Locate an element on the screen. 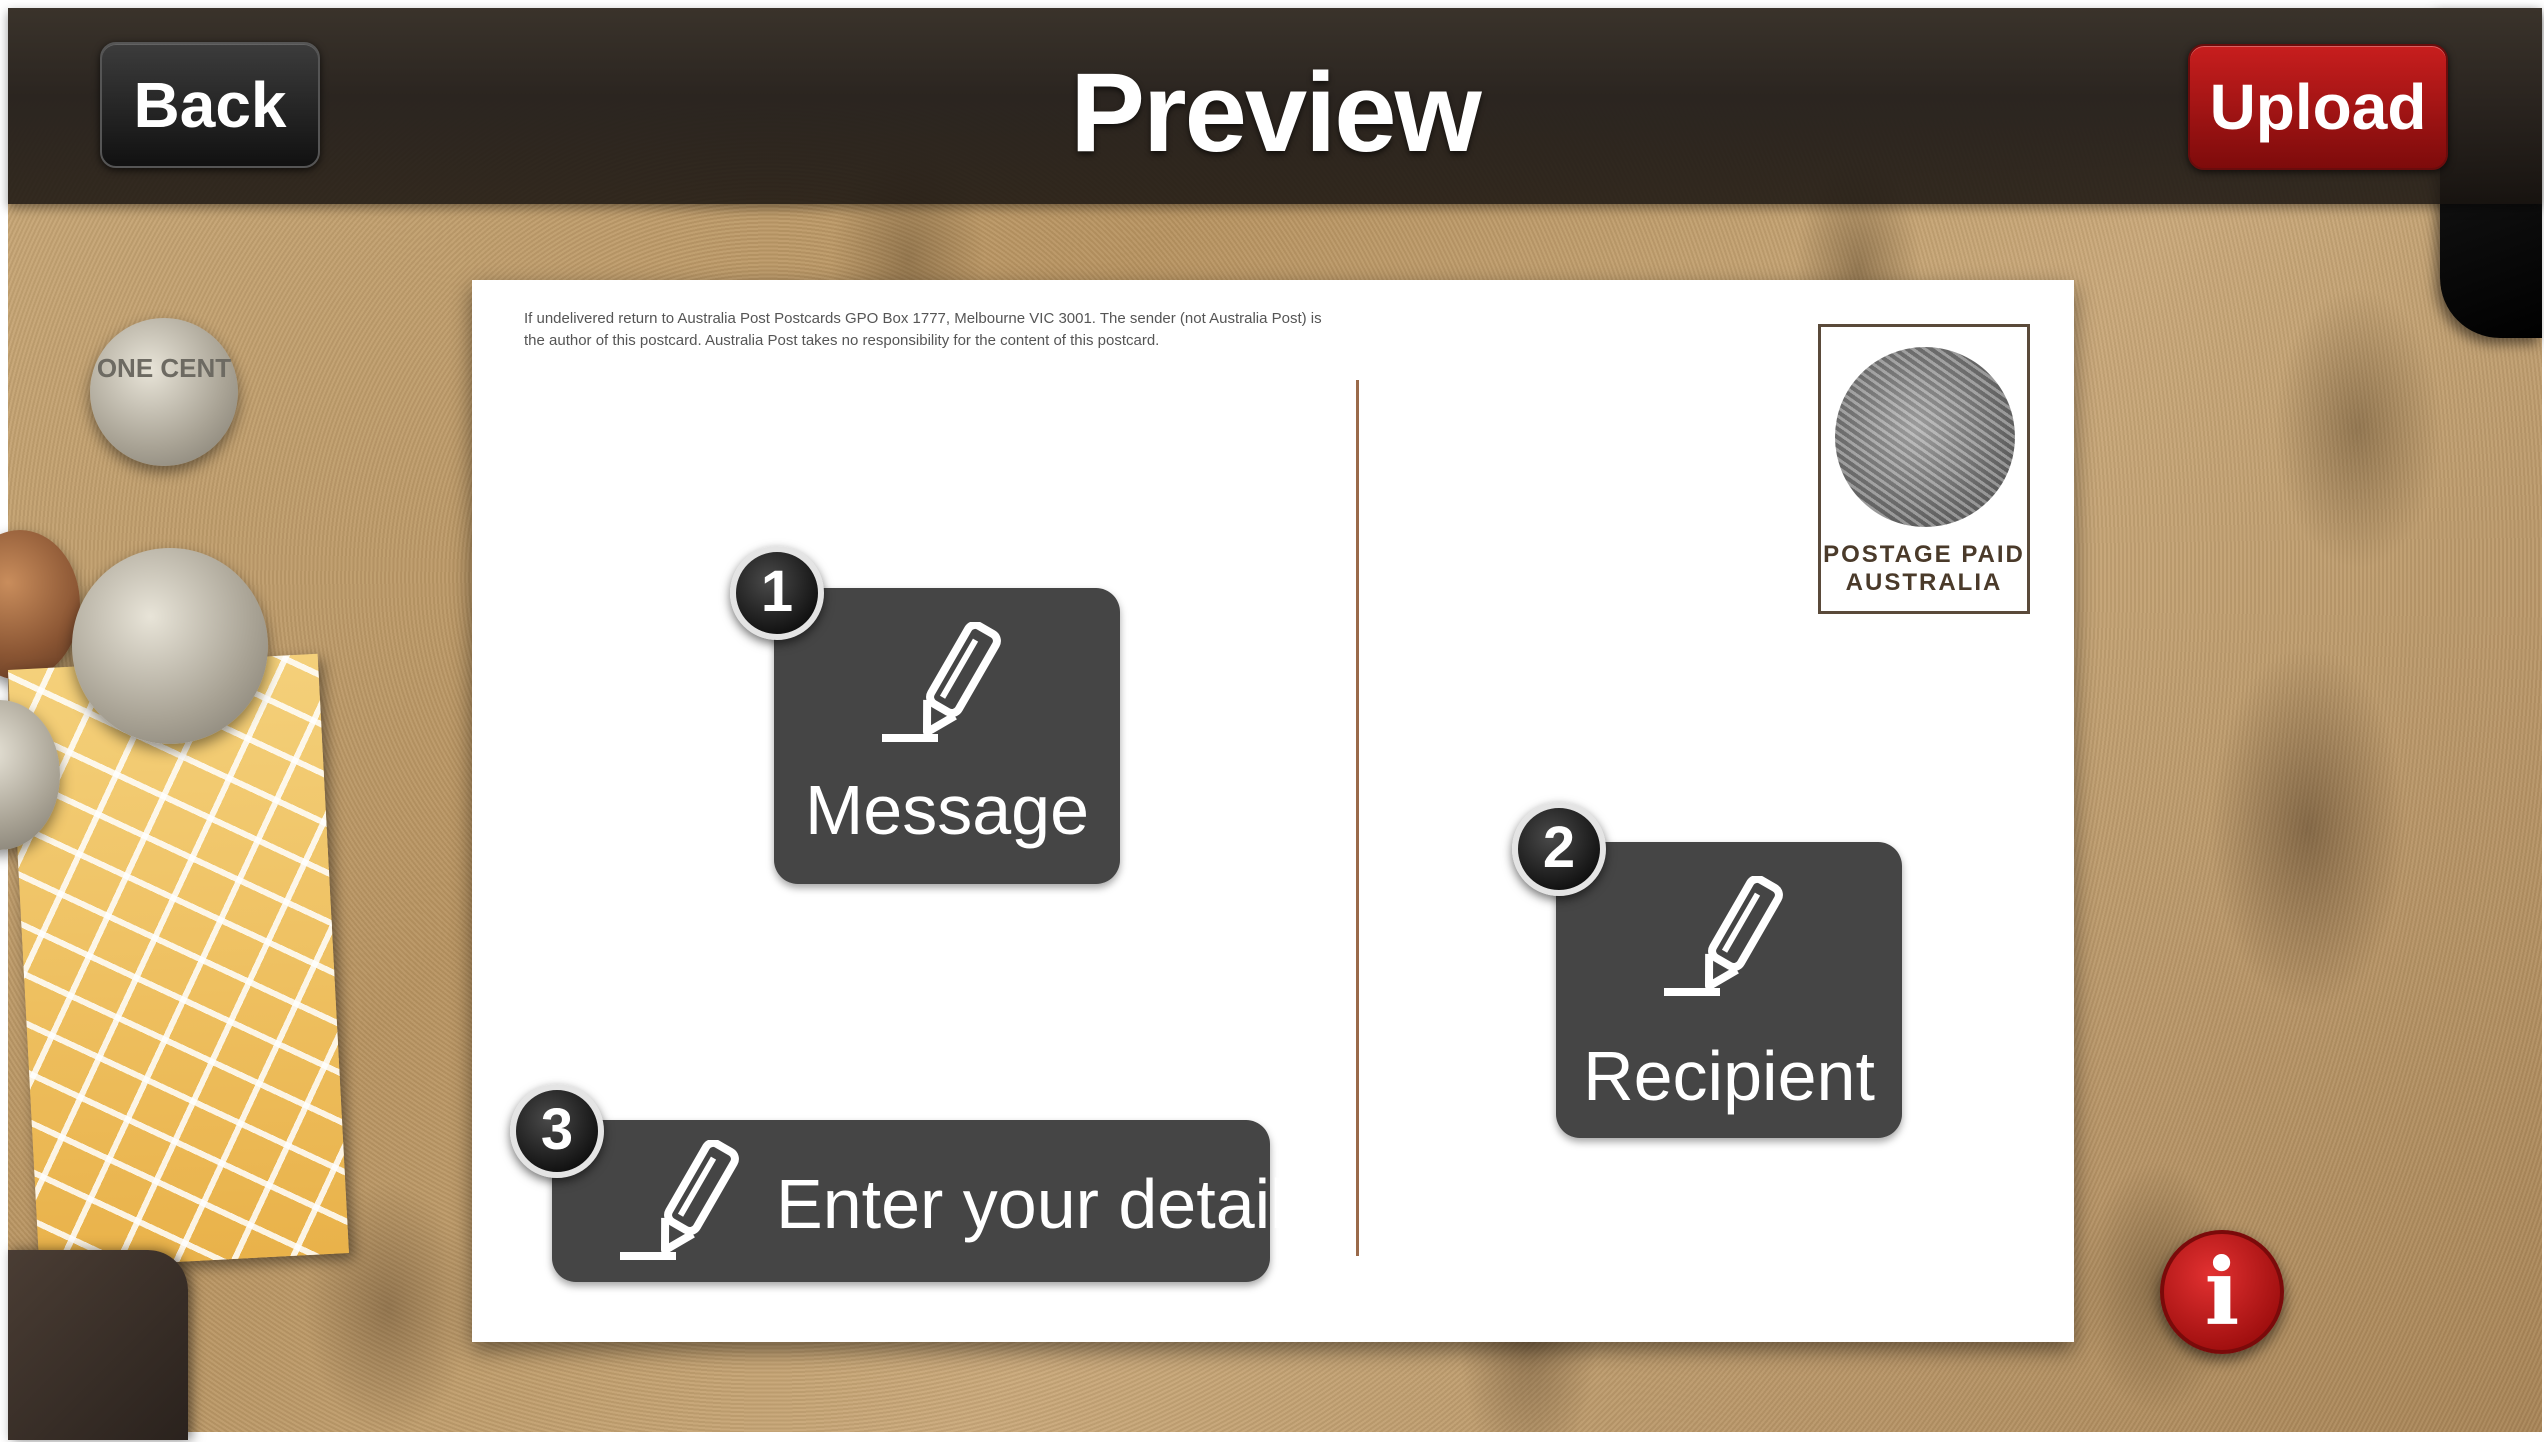 The height and width of the screenshot is (1442, 2544). stamp-text: POSTAGE PAID AUSTRALIA is located at coordinates (1924, 569).